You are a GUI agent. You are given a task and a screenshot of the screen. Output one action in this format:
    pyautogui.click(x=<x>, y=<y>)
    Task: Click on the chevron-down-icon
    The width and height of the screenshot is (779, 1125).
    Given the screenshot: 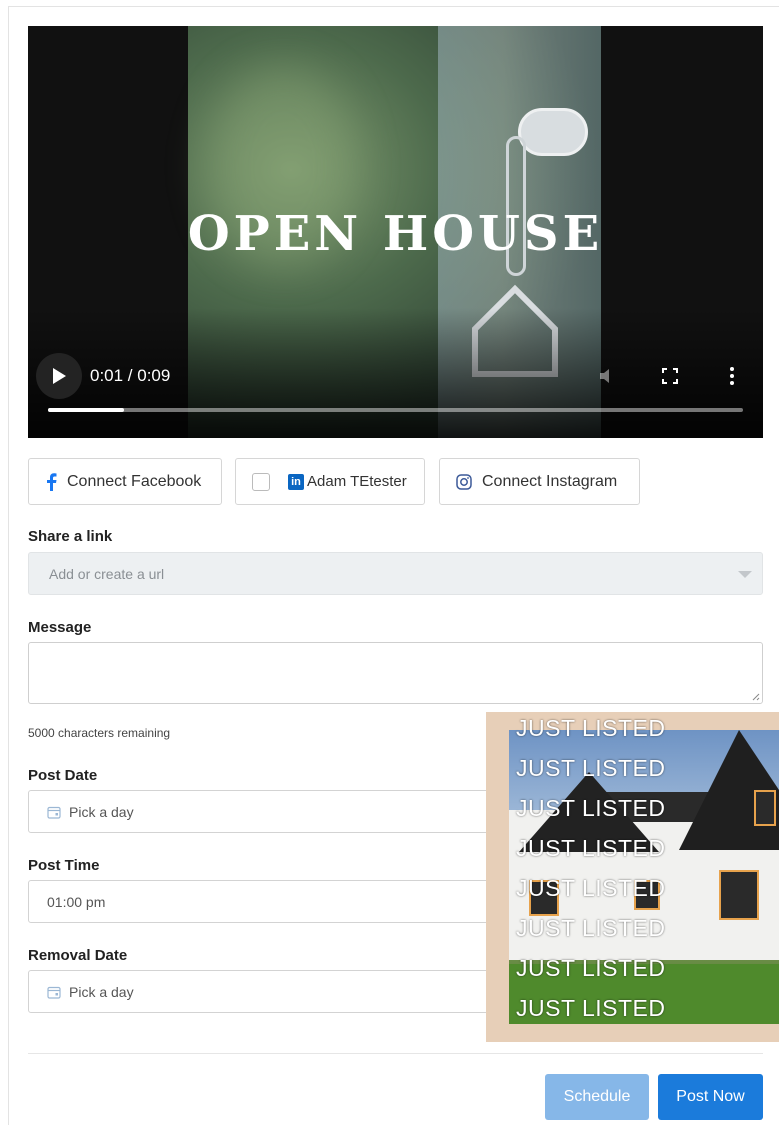 What is the action you would take?
    pyautogui.click(x=745, y=574)
    